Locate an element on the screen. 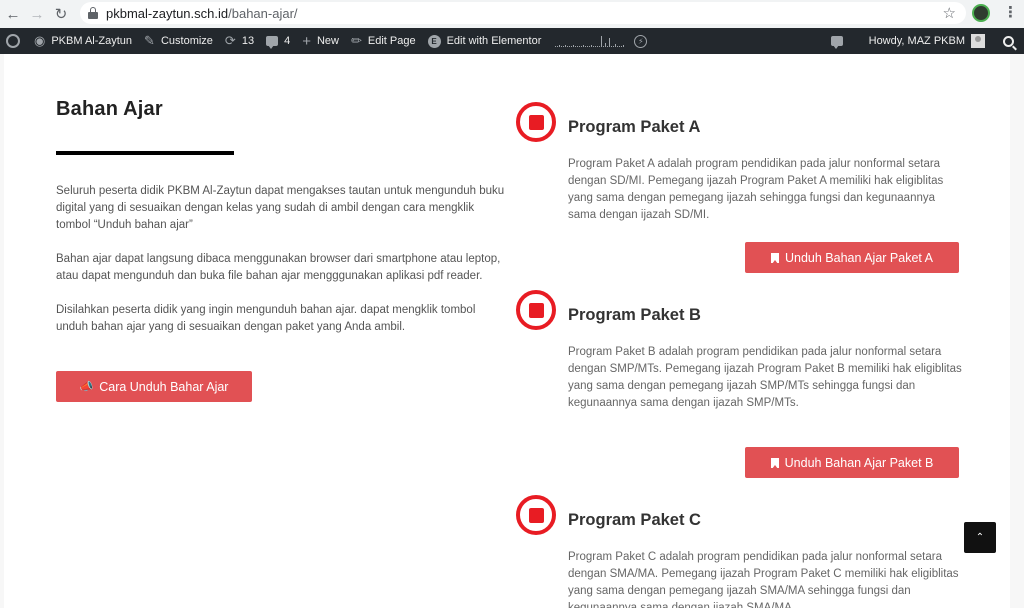  edit-page-link: ✏ Edit Page is located at coordinates (383, 41).